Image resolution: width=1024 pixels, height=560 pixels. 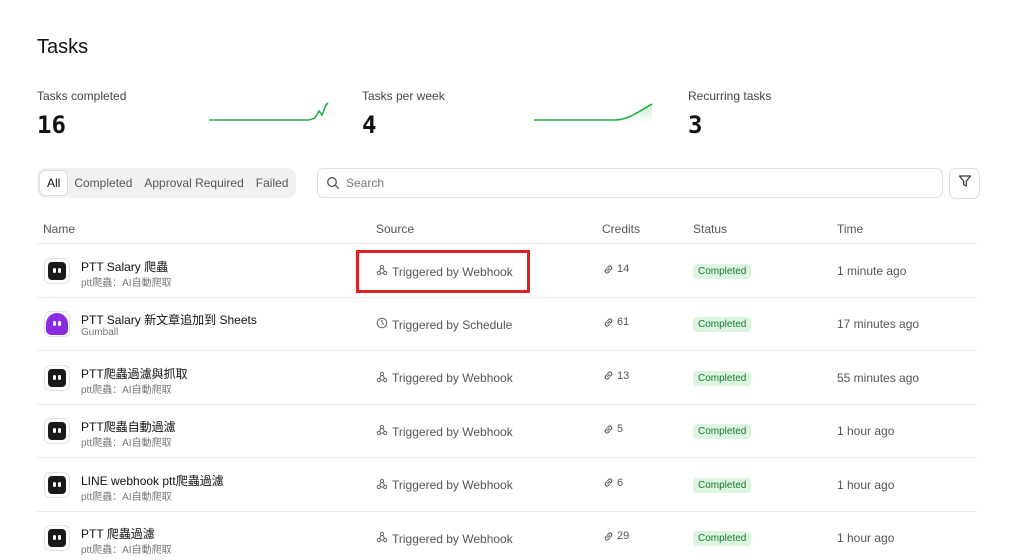 I want to click on page-title: Tasks, so click(x=63, y=47).